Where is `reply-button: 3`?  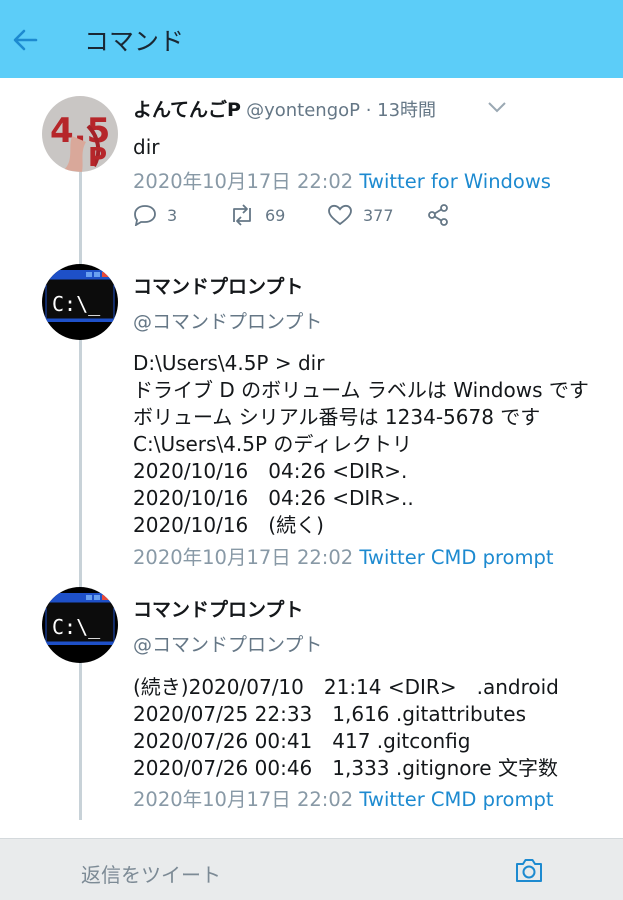
reply-button: 3 is located at coordinates (155, 215).